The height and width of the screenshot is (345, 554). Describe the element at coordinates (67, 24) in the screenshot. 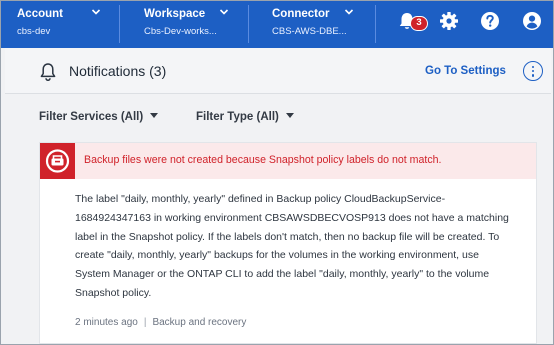

I see `account-selector: Account cbs-dev` at that location.